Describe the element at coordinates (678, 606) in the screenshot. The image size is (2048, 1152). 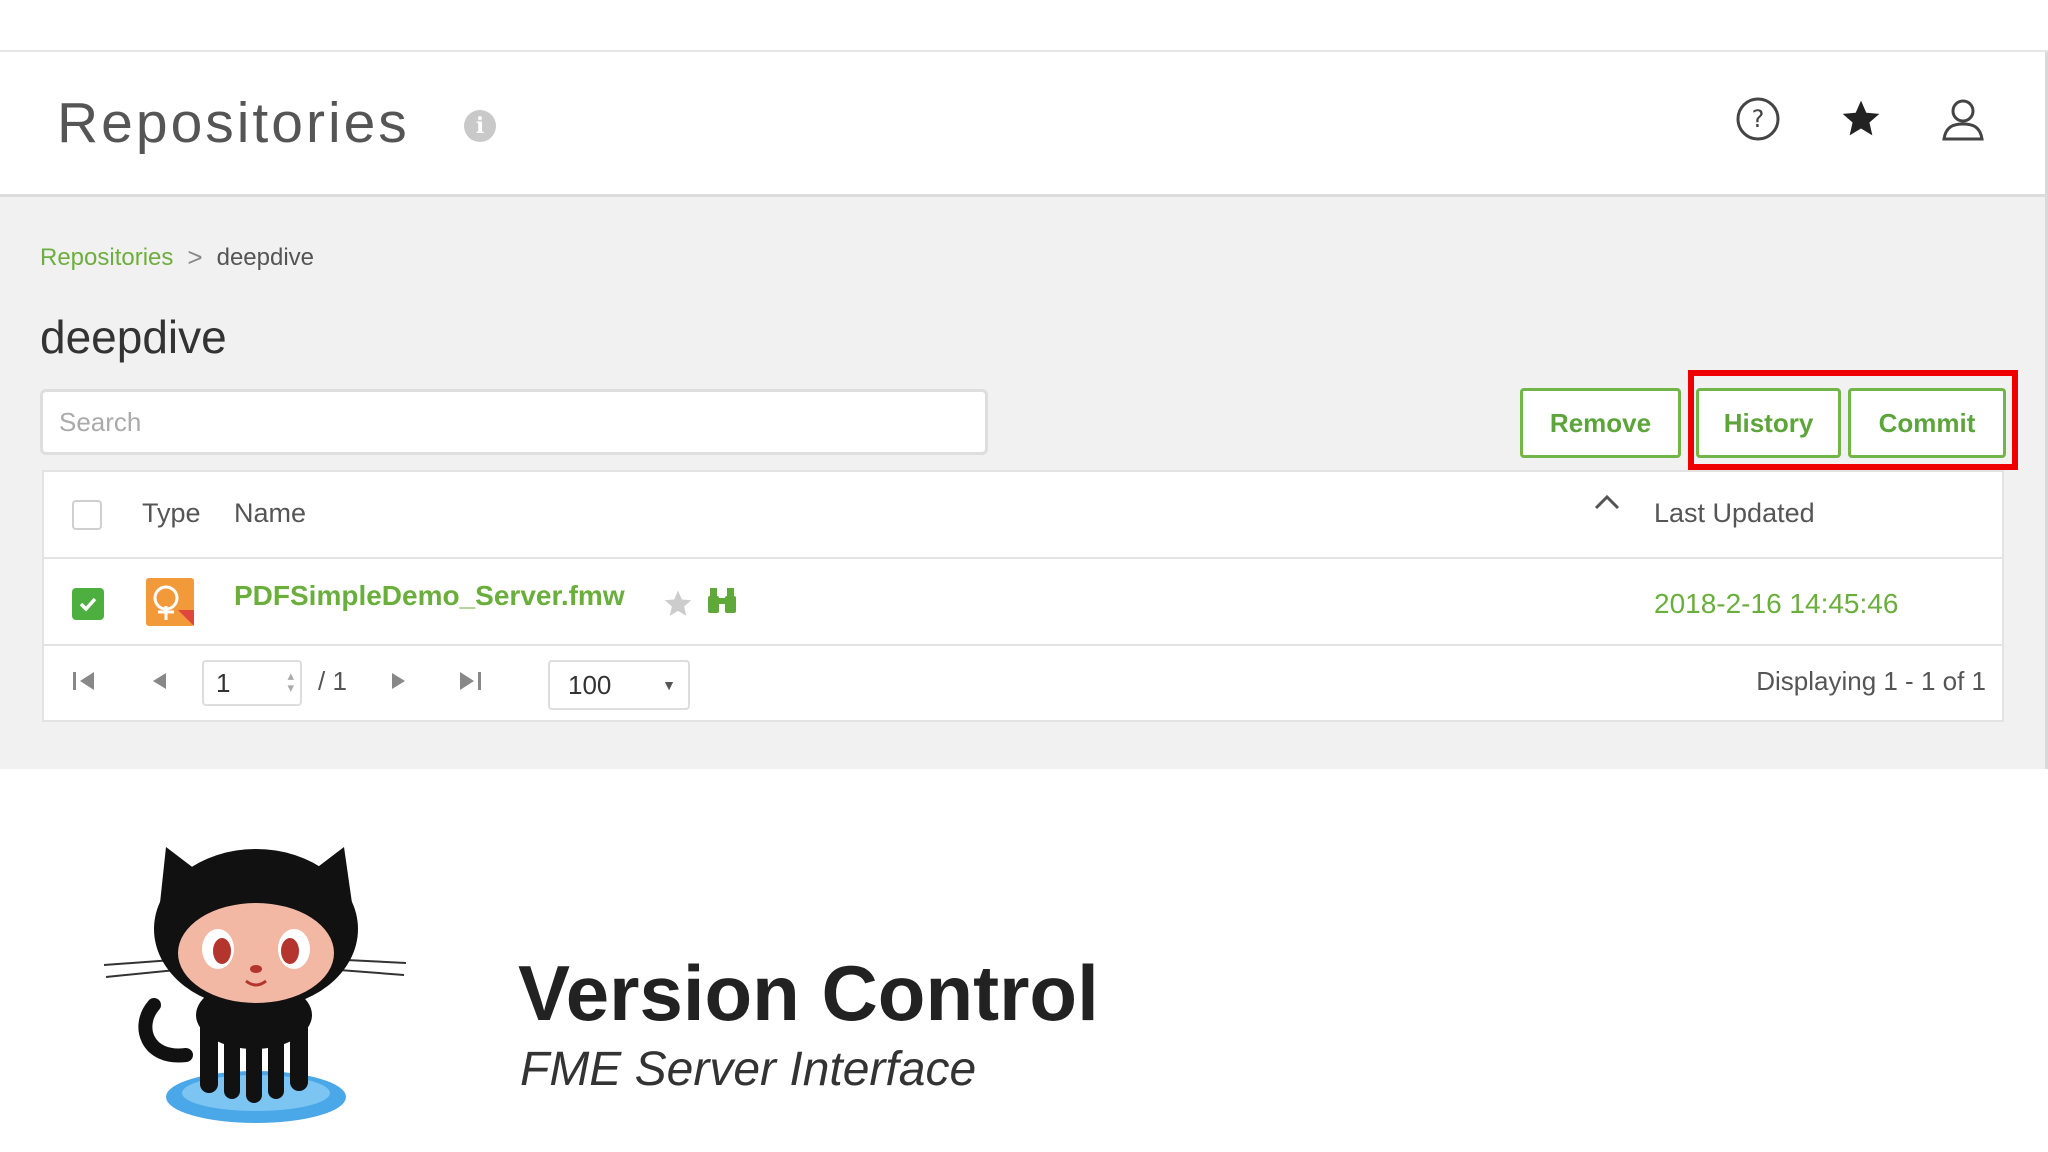
I see `favorite-star-icon` at that location.